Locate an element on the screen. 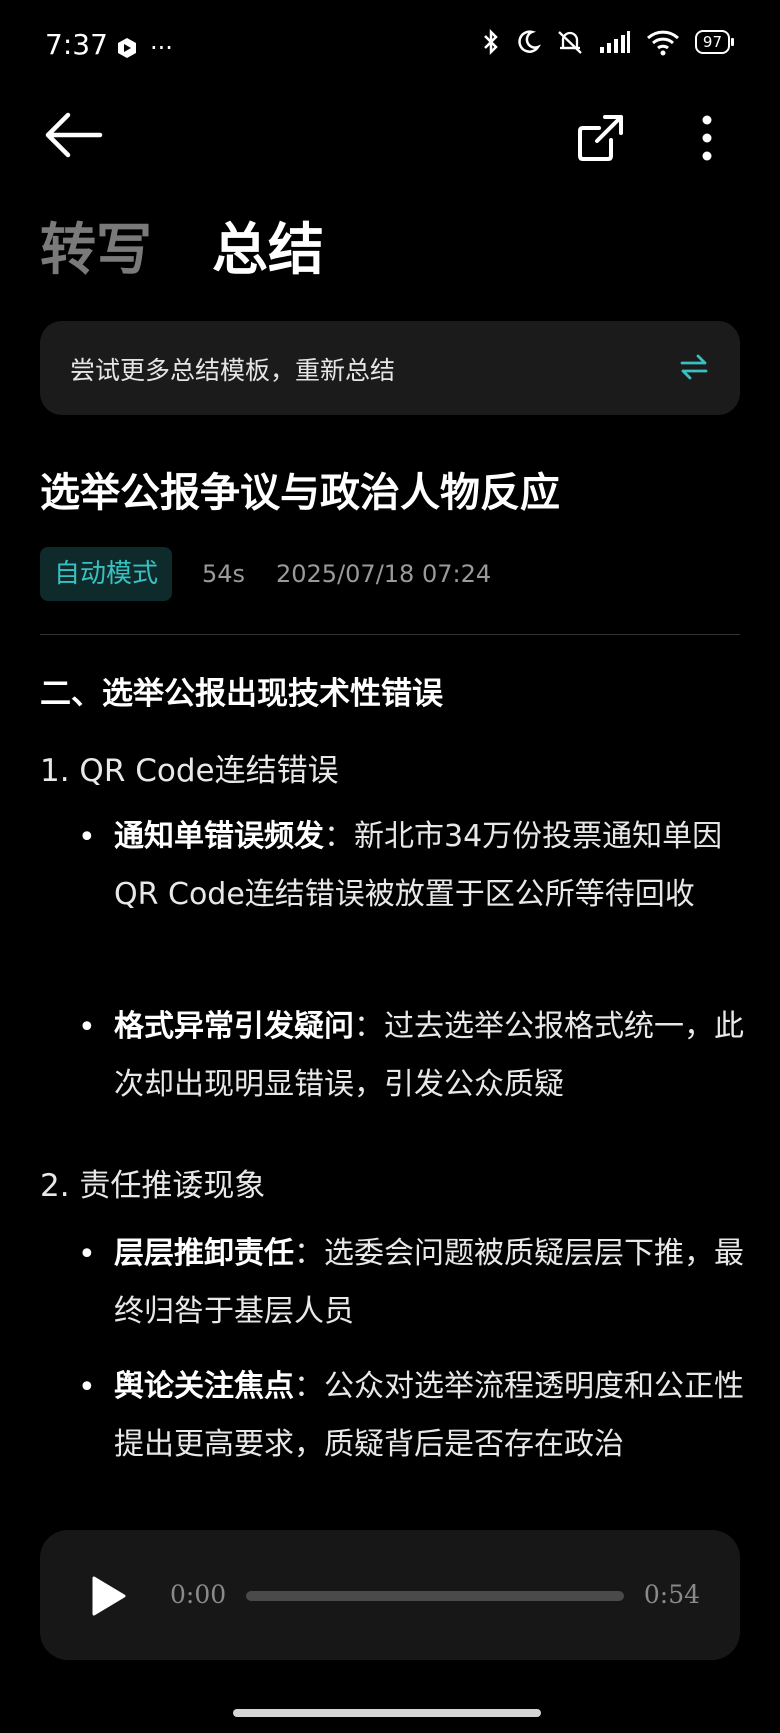 The width and height of the screenshot is (780, 1733). summary-template-bar: 尝试更多总结模板，重新总结 is located at coordinates (390, 368).